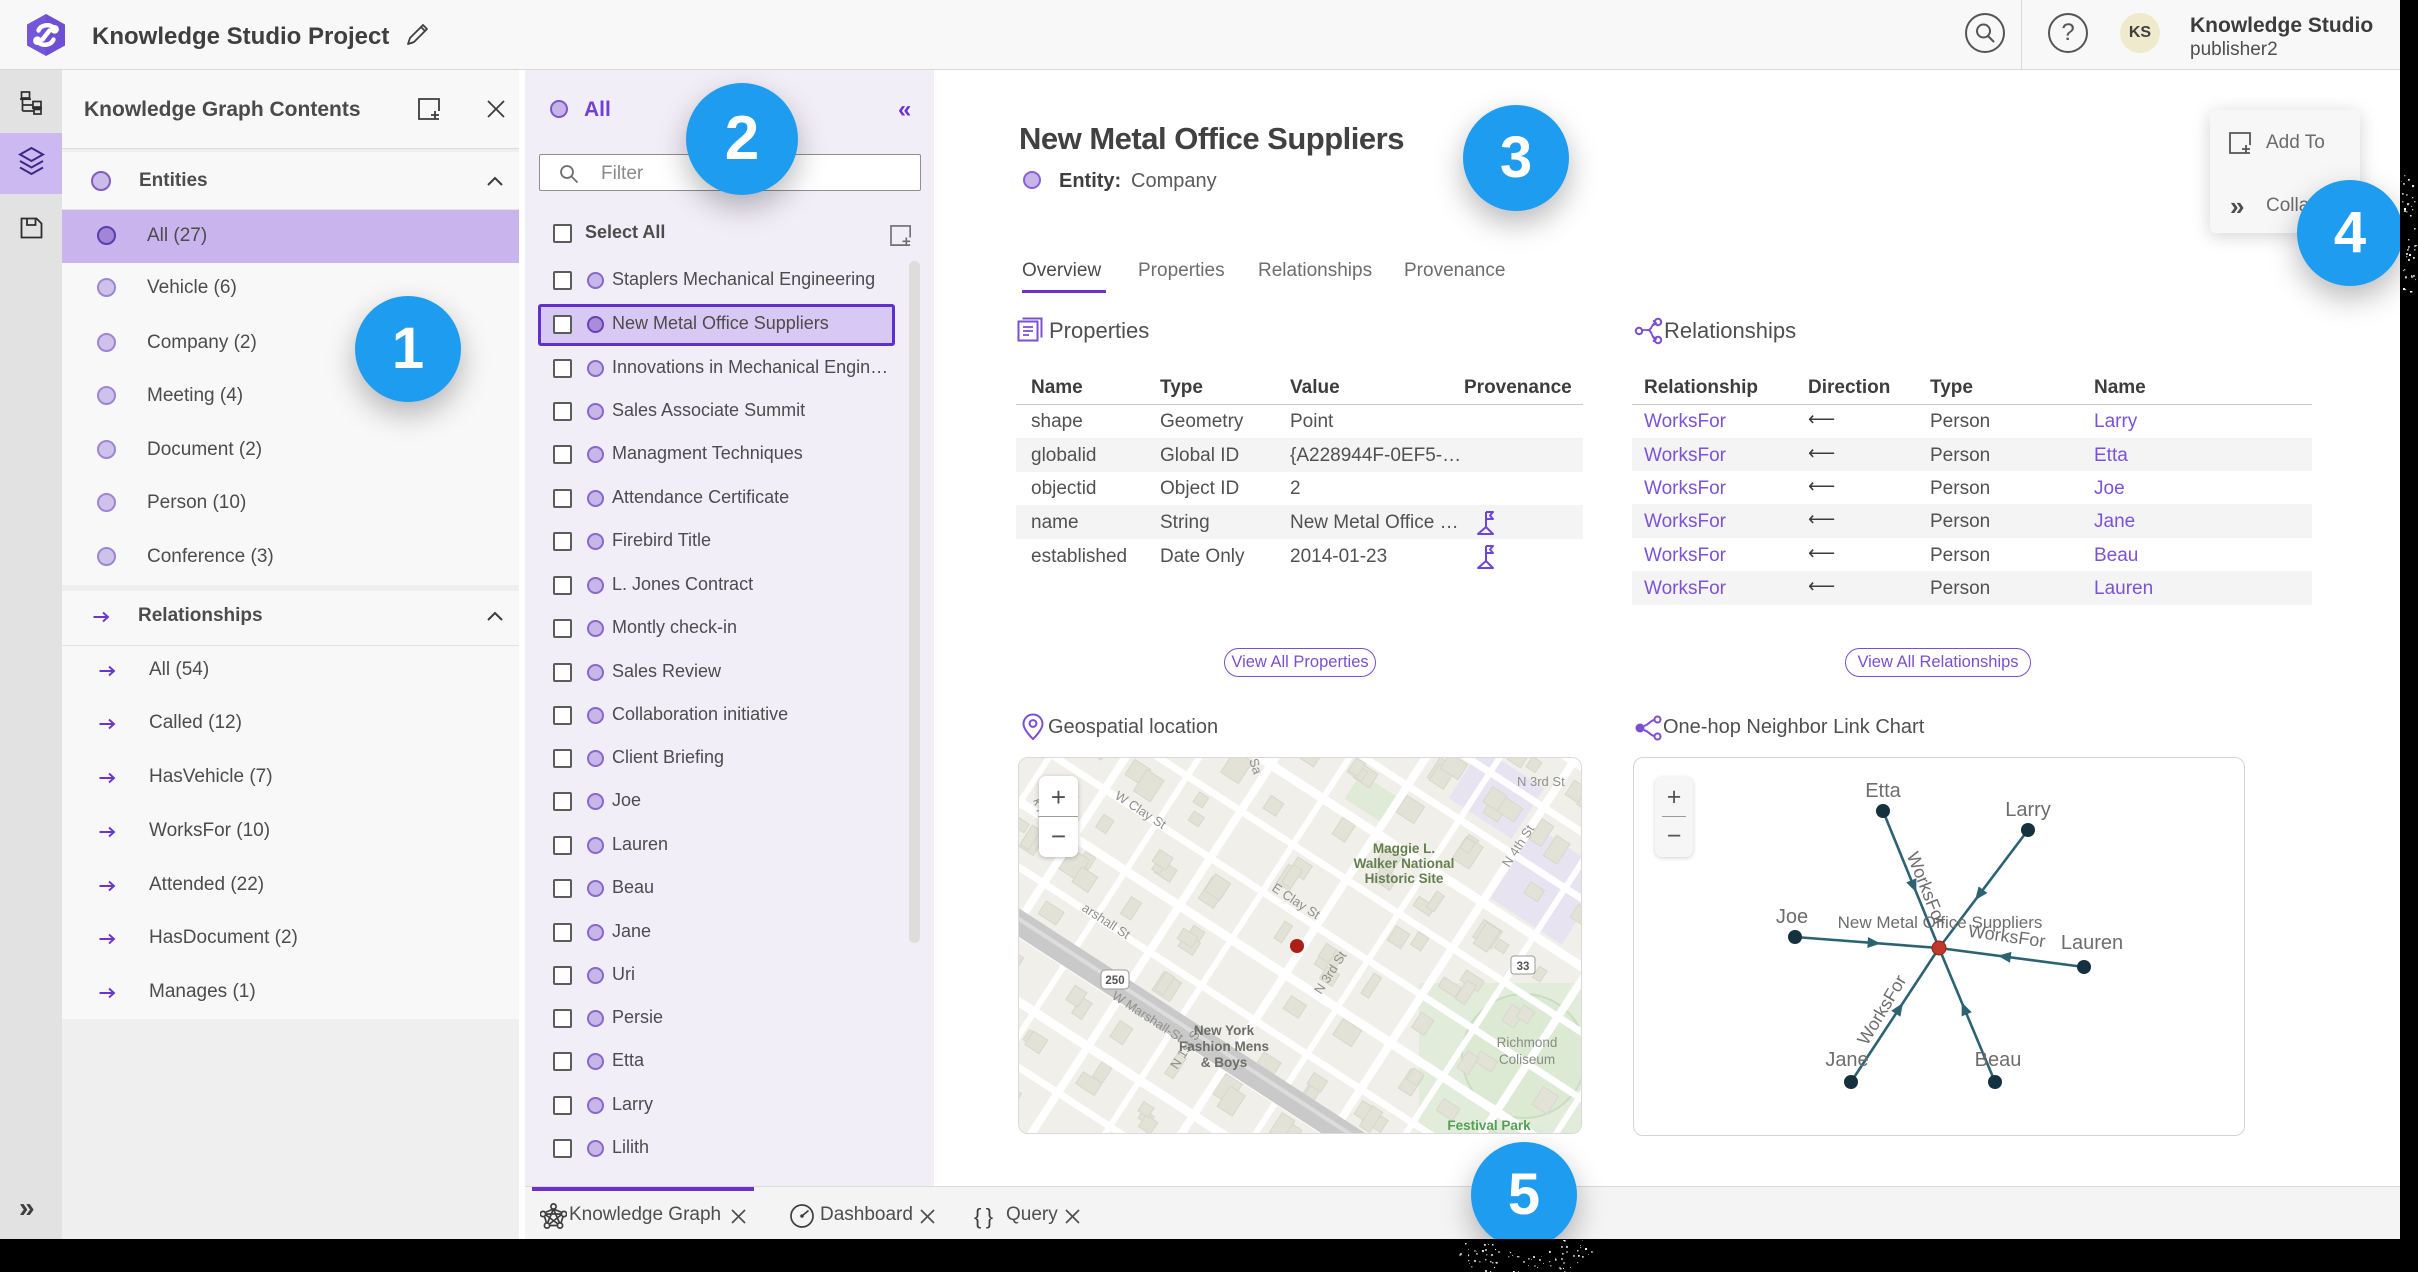  Describe the element at coordinates (1489, 1125) in the screenshot. I see `svg-text: Festival Park` at that location.